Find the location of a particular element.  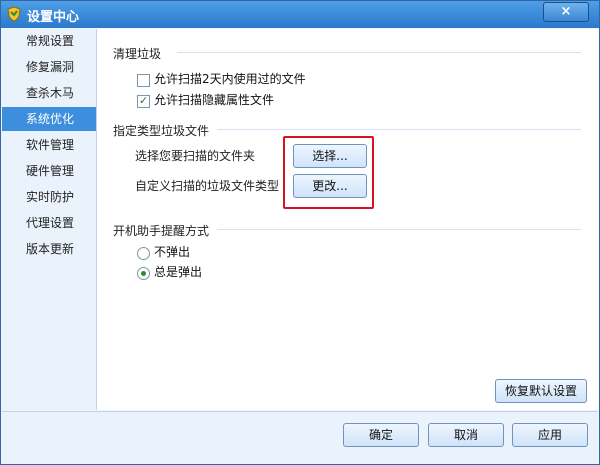

checkbox-scan-hidden-files: ✓ is located at coordinates (143, 101).